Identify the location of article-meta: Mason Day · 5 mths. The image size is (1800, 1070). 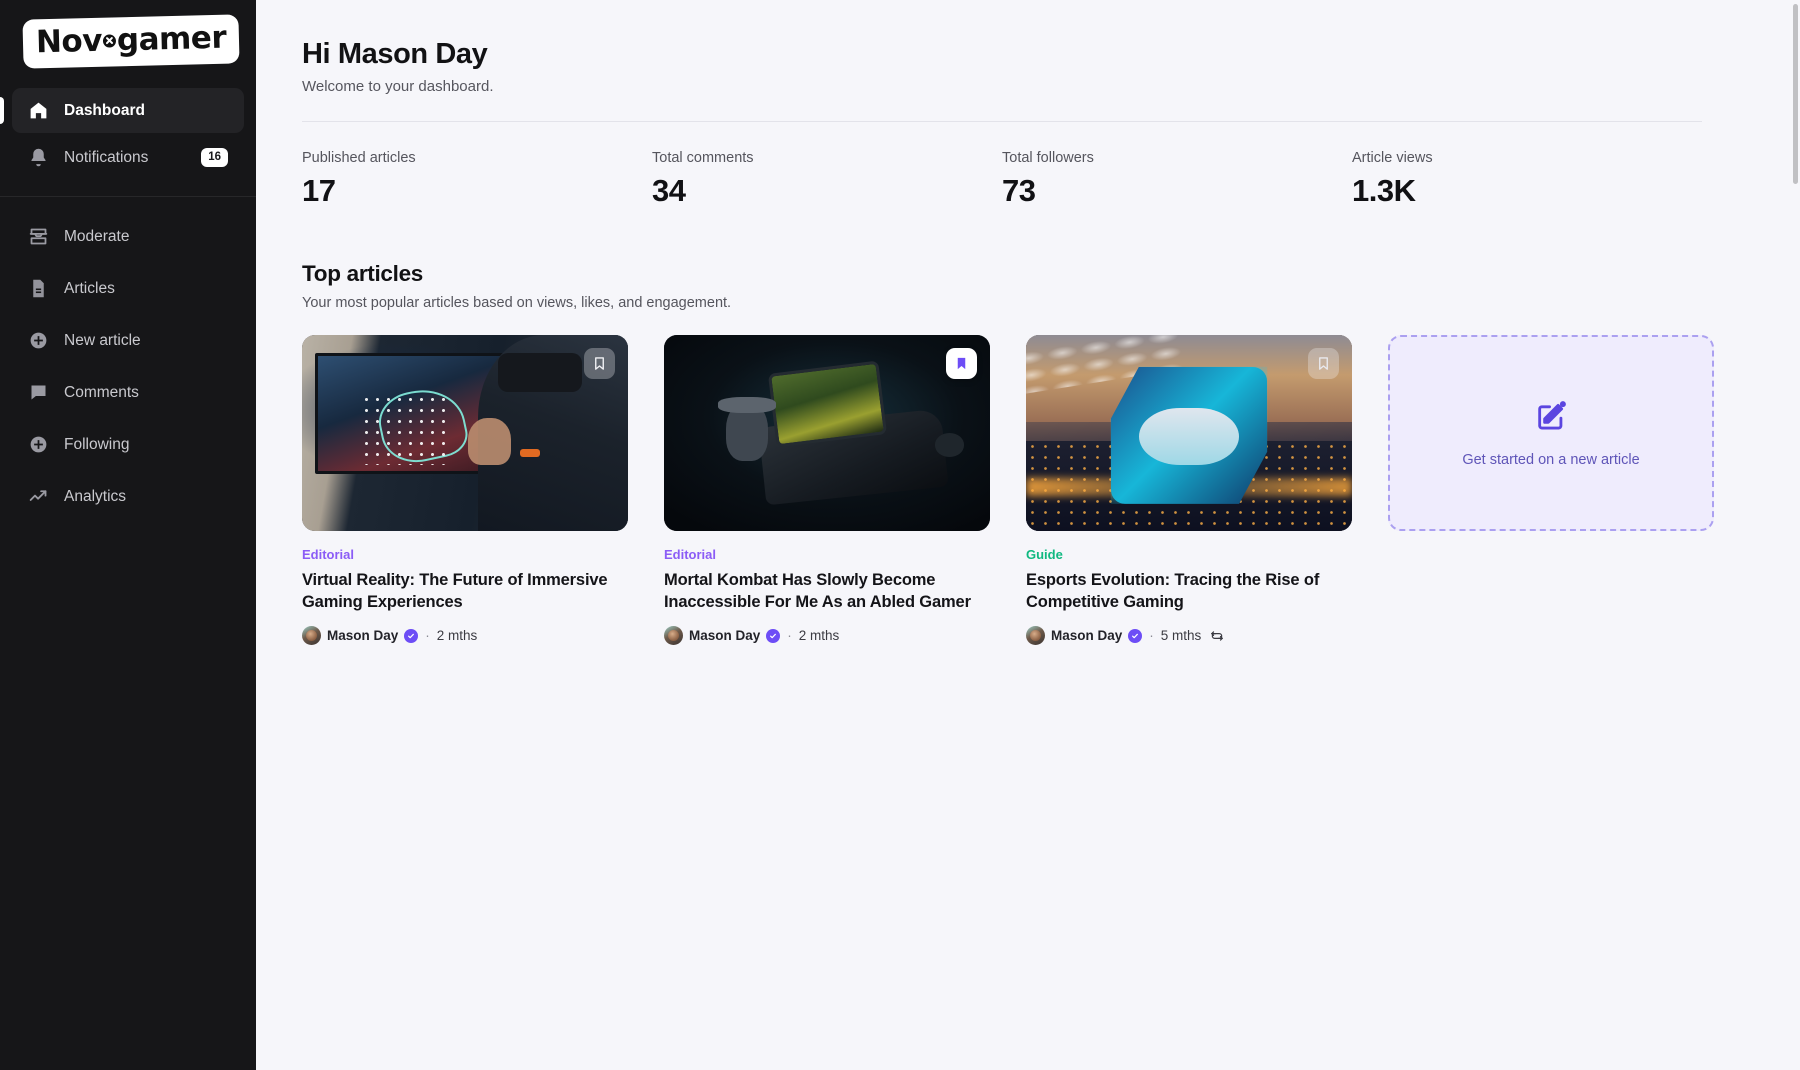
(1189, 636).